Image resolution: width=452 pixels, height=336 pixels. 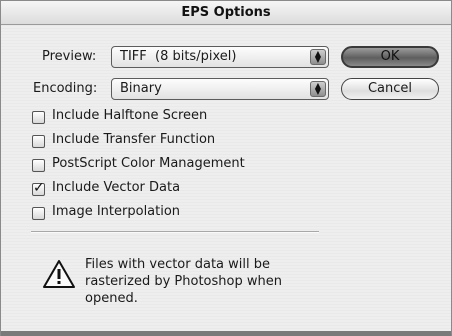 What do you see at coordinates (65, 88) in the screenshot?
I see `encoding-label: Encoding:` at bounding box center [65, 88].